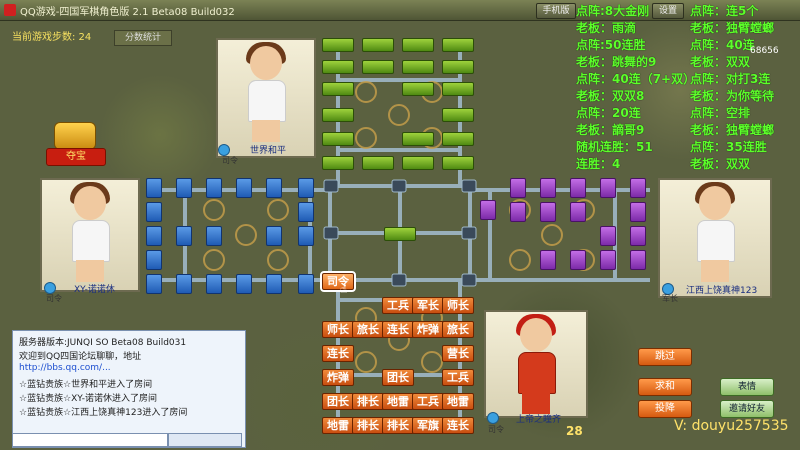 Image resolution: width=800 pixels, height=450 pixels. I want to click on stream-watermark: V: douyu257535, so click(731, 426).